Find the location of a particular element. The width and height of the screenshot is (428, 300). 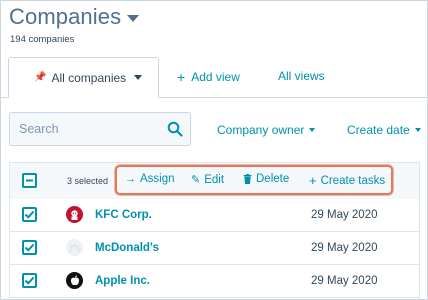

company-name-link: KFC Corp. is located at coordinates (123, 215).